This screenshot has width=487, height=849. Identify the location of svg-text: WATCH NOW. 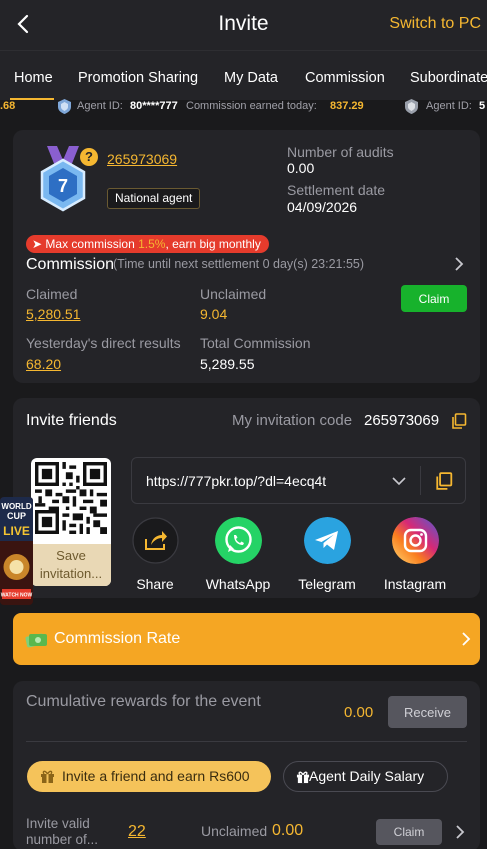
(17, 596).